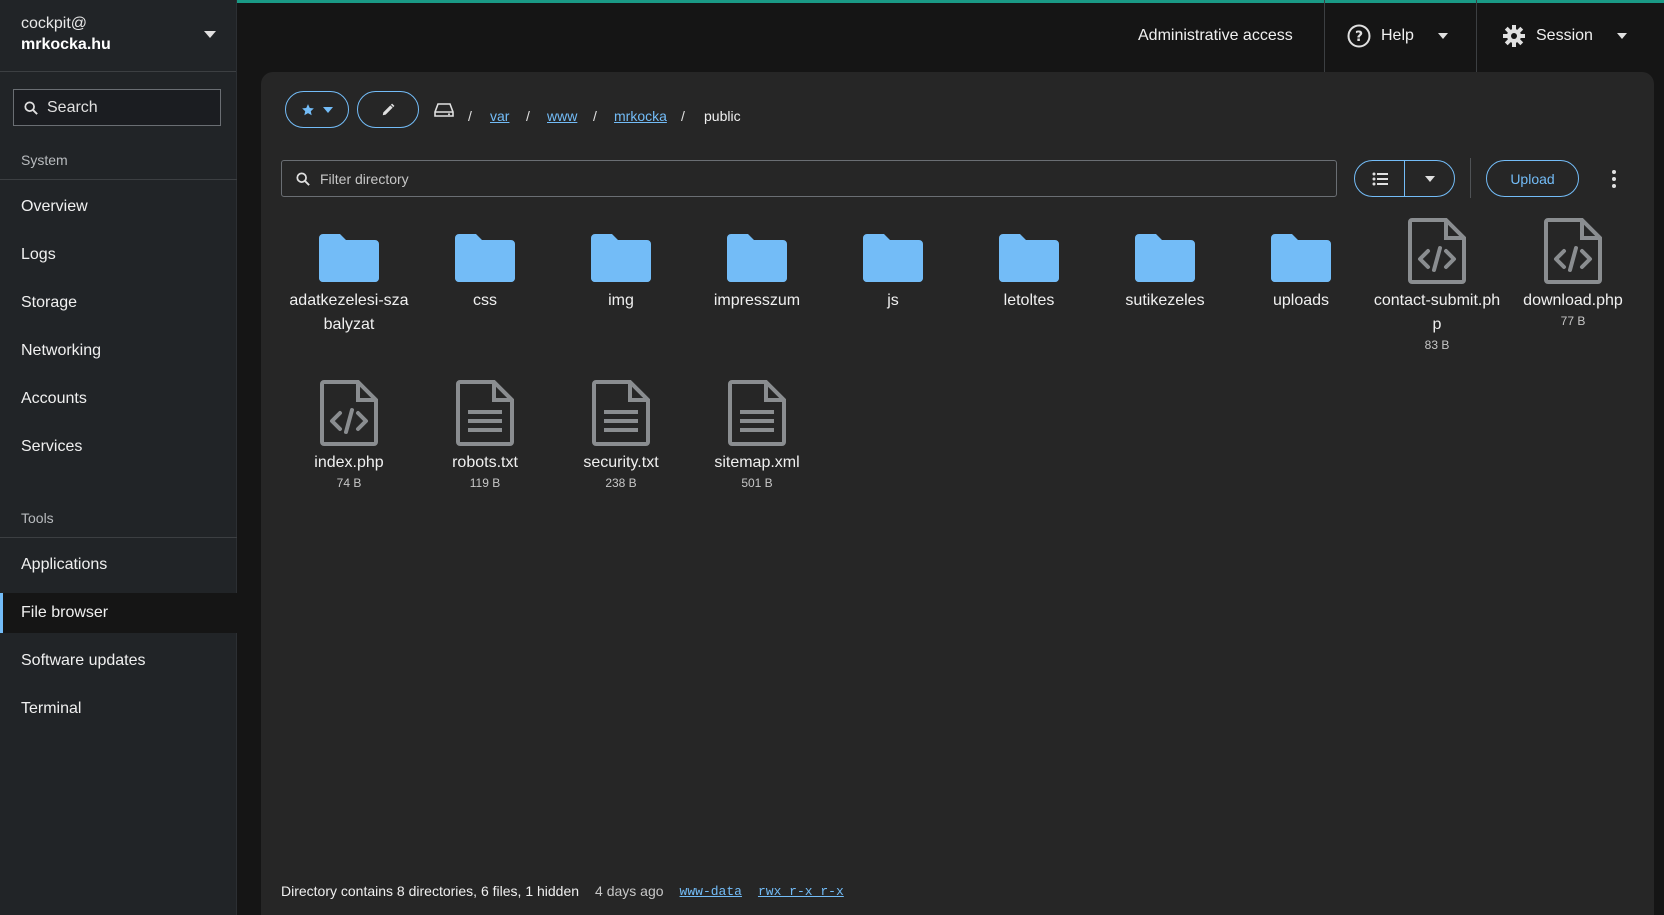 This screenshot has width=1664, height=915. What do you see at coordinates (54, 398) in the screenshot?
I see `sidebar-item-label: Accounts` at bounding box center [54, 398].